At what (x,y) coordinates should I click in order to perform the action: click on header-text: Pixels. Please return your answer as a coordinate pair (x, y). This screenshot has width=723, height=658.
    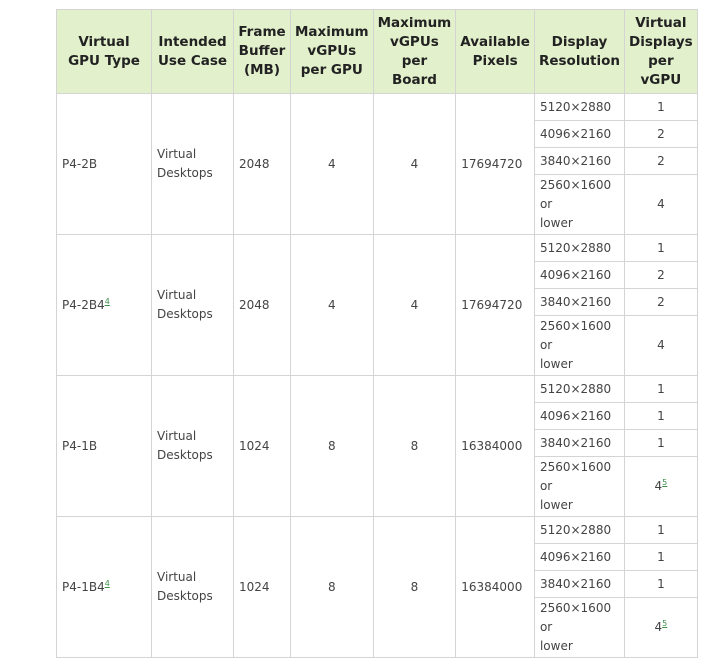
    Looking at the image, I should click on (495, 60).